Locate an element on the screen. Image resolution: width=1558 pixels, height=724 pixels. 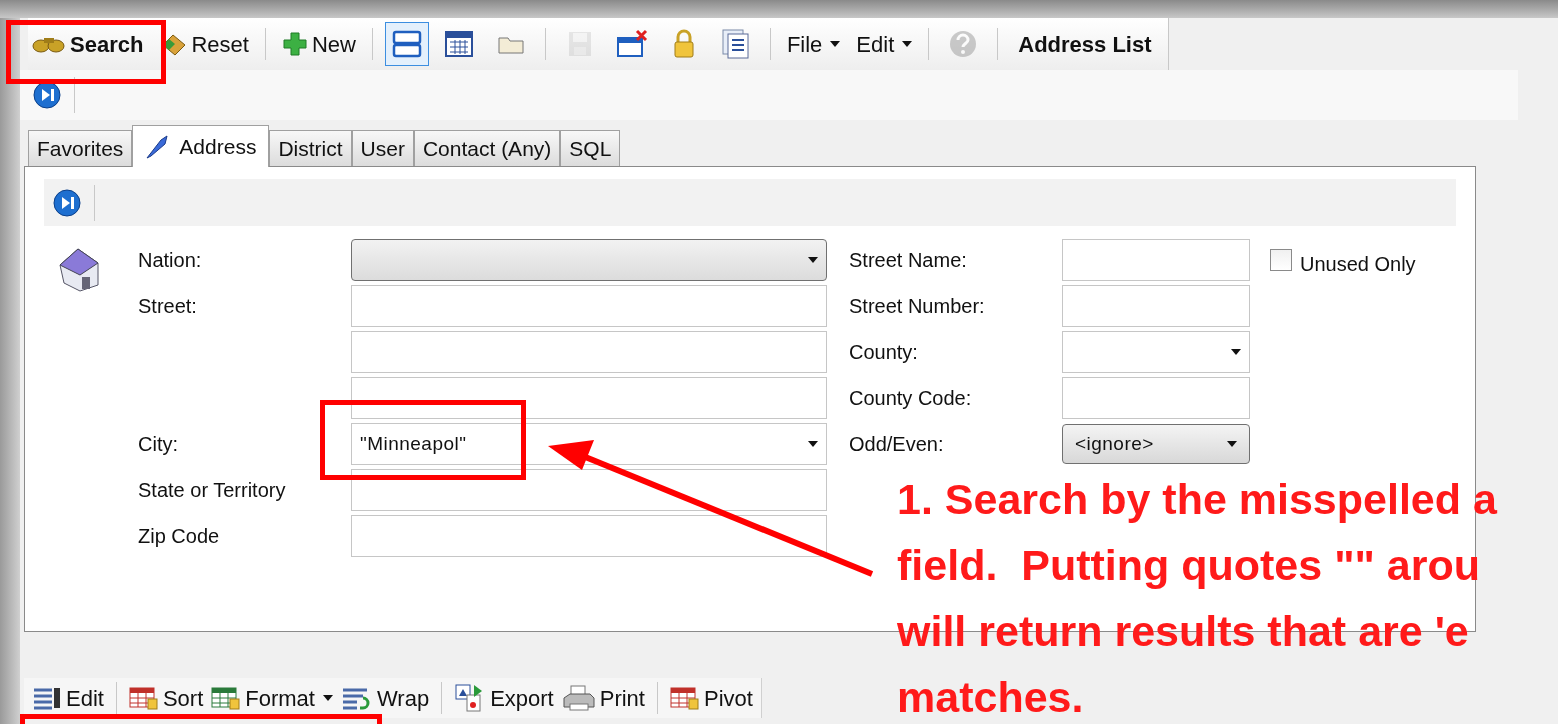
field-label: Street Name: is located at coordinates (908, 260).